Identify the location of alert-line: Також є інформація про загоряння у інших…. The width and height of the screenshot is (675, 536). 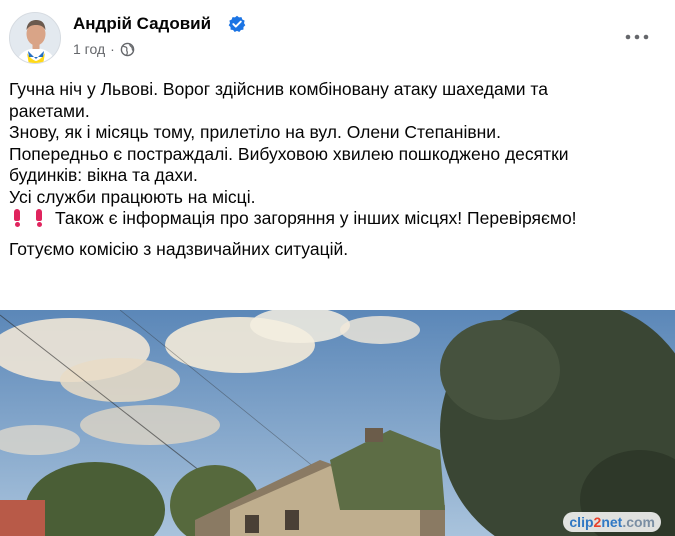
(329, 219).